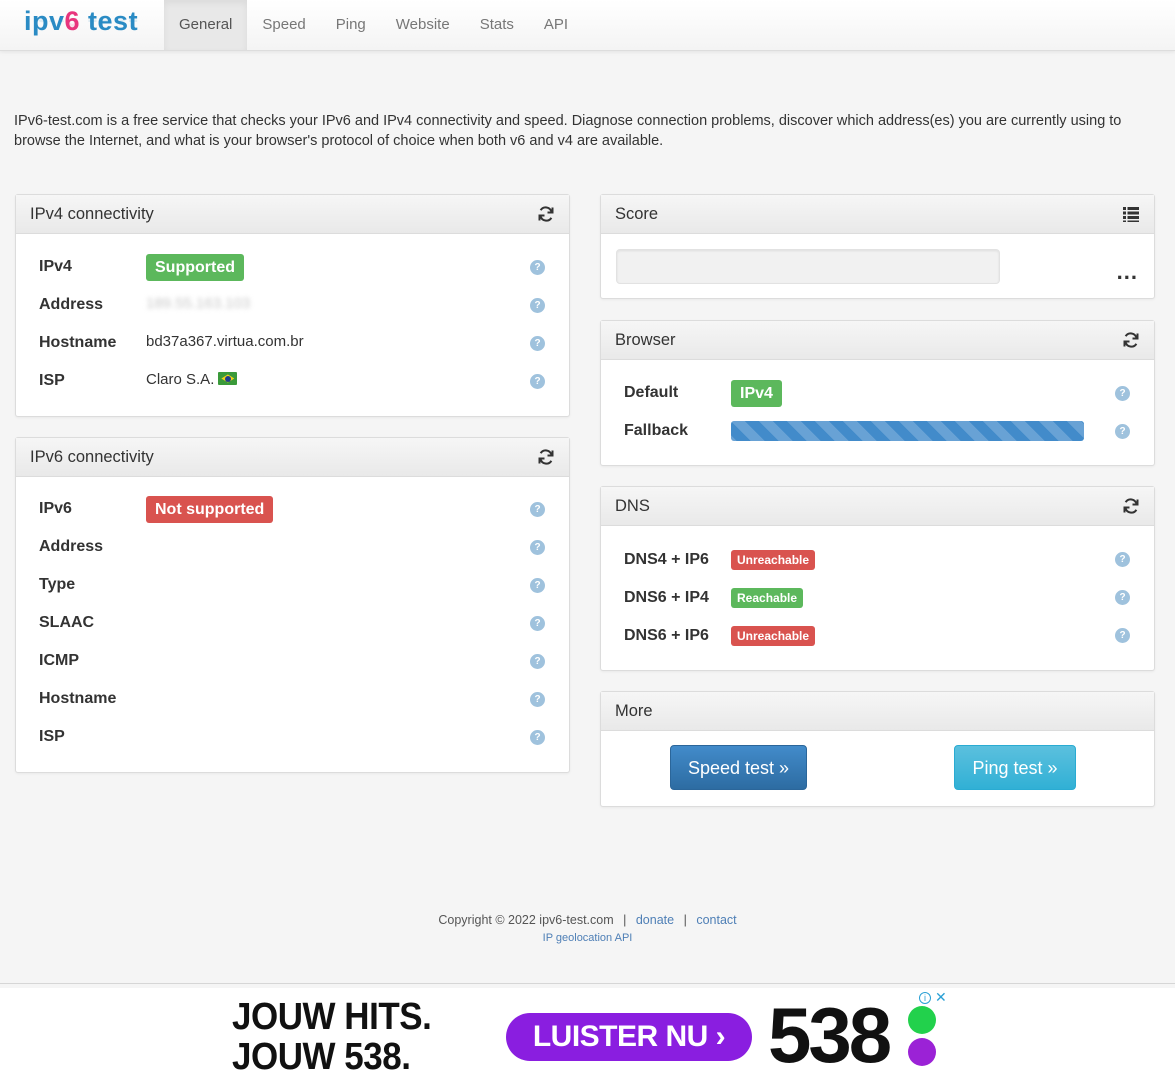  Describe the element at coordinates (877, 214) in the screenshot. I see `score-panel-heading: Score` at that location.